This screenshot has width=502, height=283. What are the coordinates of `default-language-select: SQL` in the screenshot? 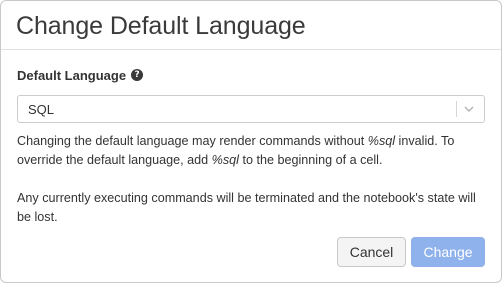 It's located at (251, 109).